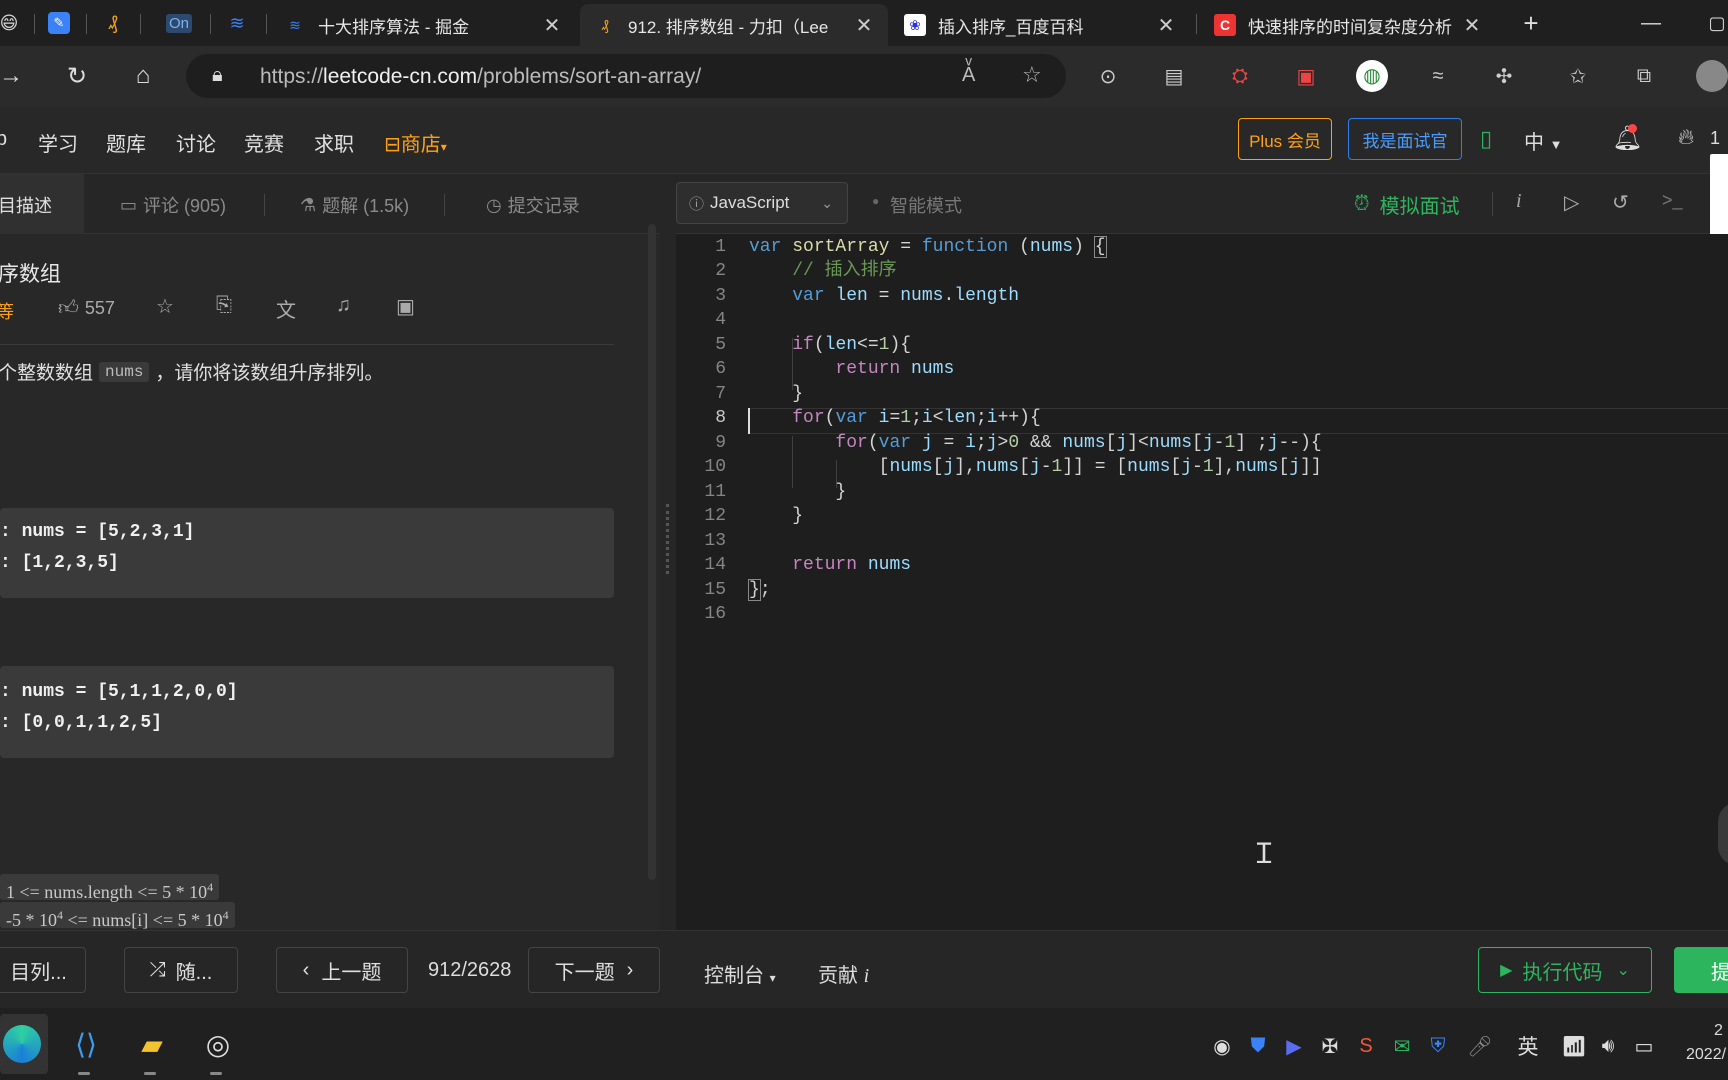  Describe the element at coordinates (1240, 76) in the screenshot. I see `extension-network-icon: ⛭` at that location.